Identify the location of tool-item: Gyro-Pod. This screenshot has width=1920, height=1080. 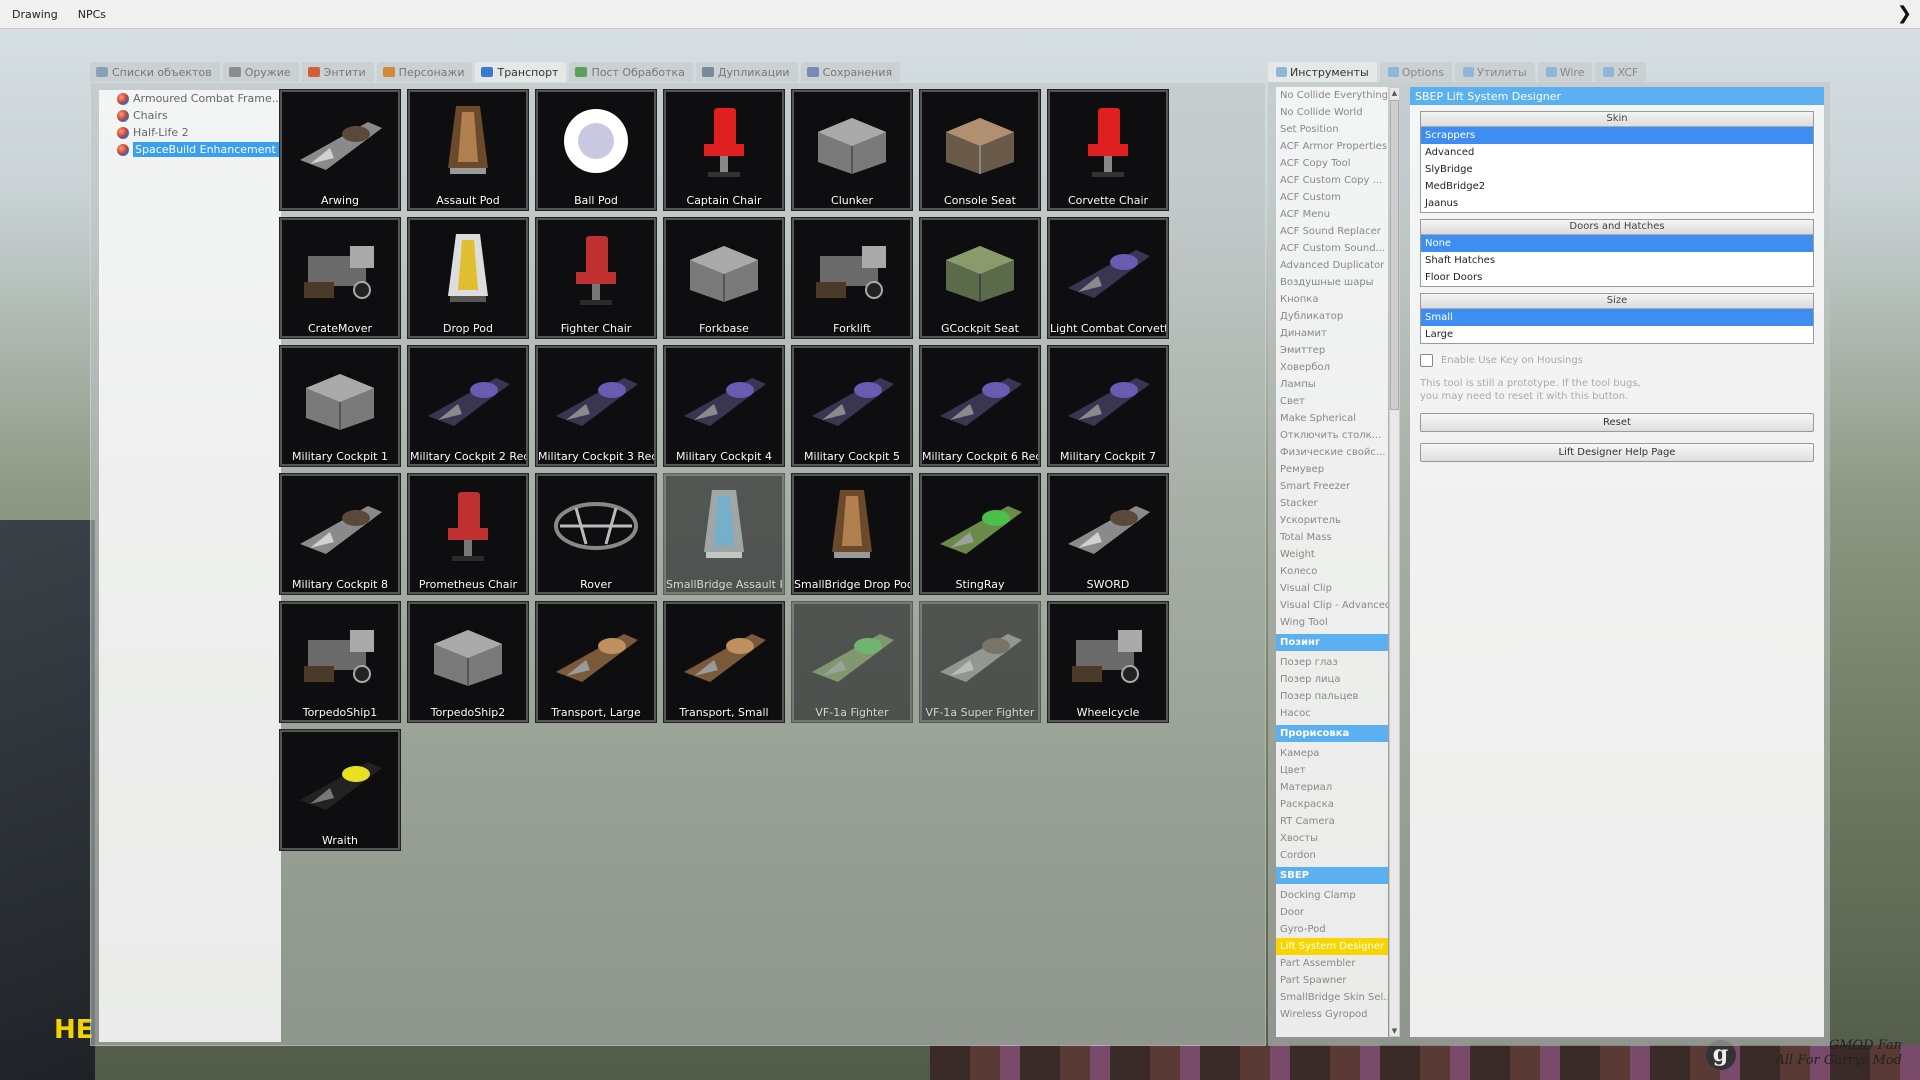
(1332, 929).